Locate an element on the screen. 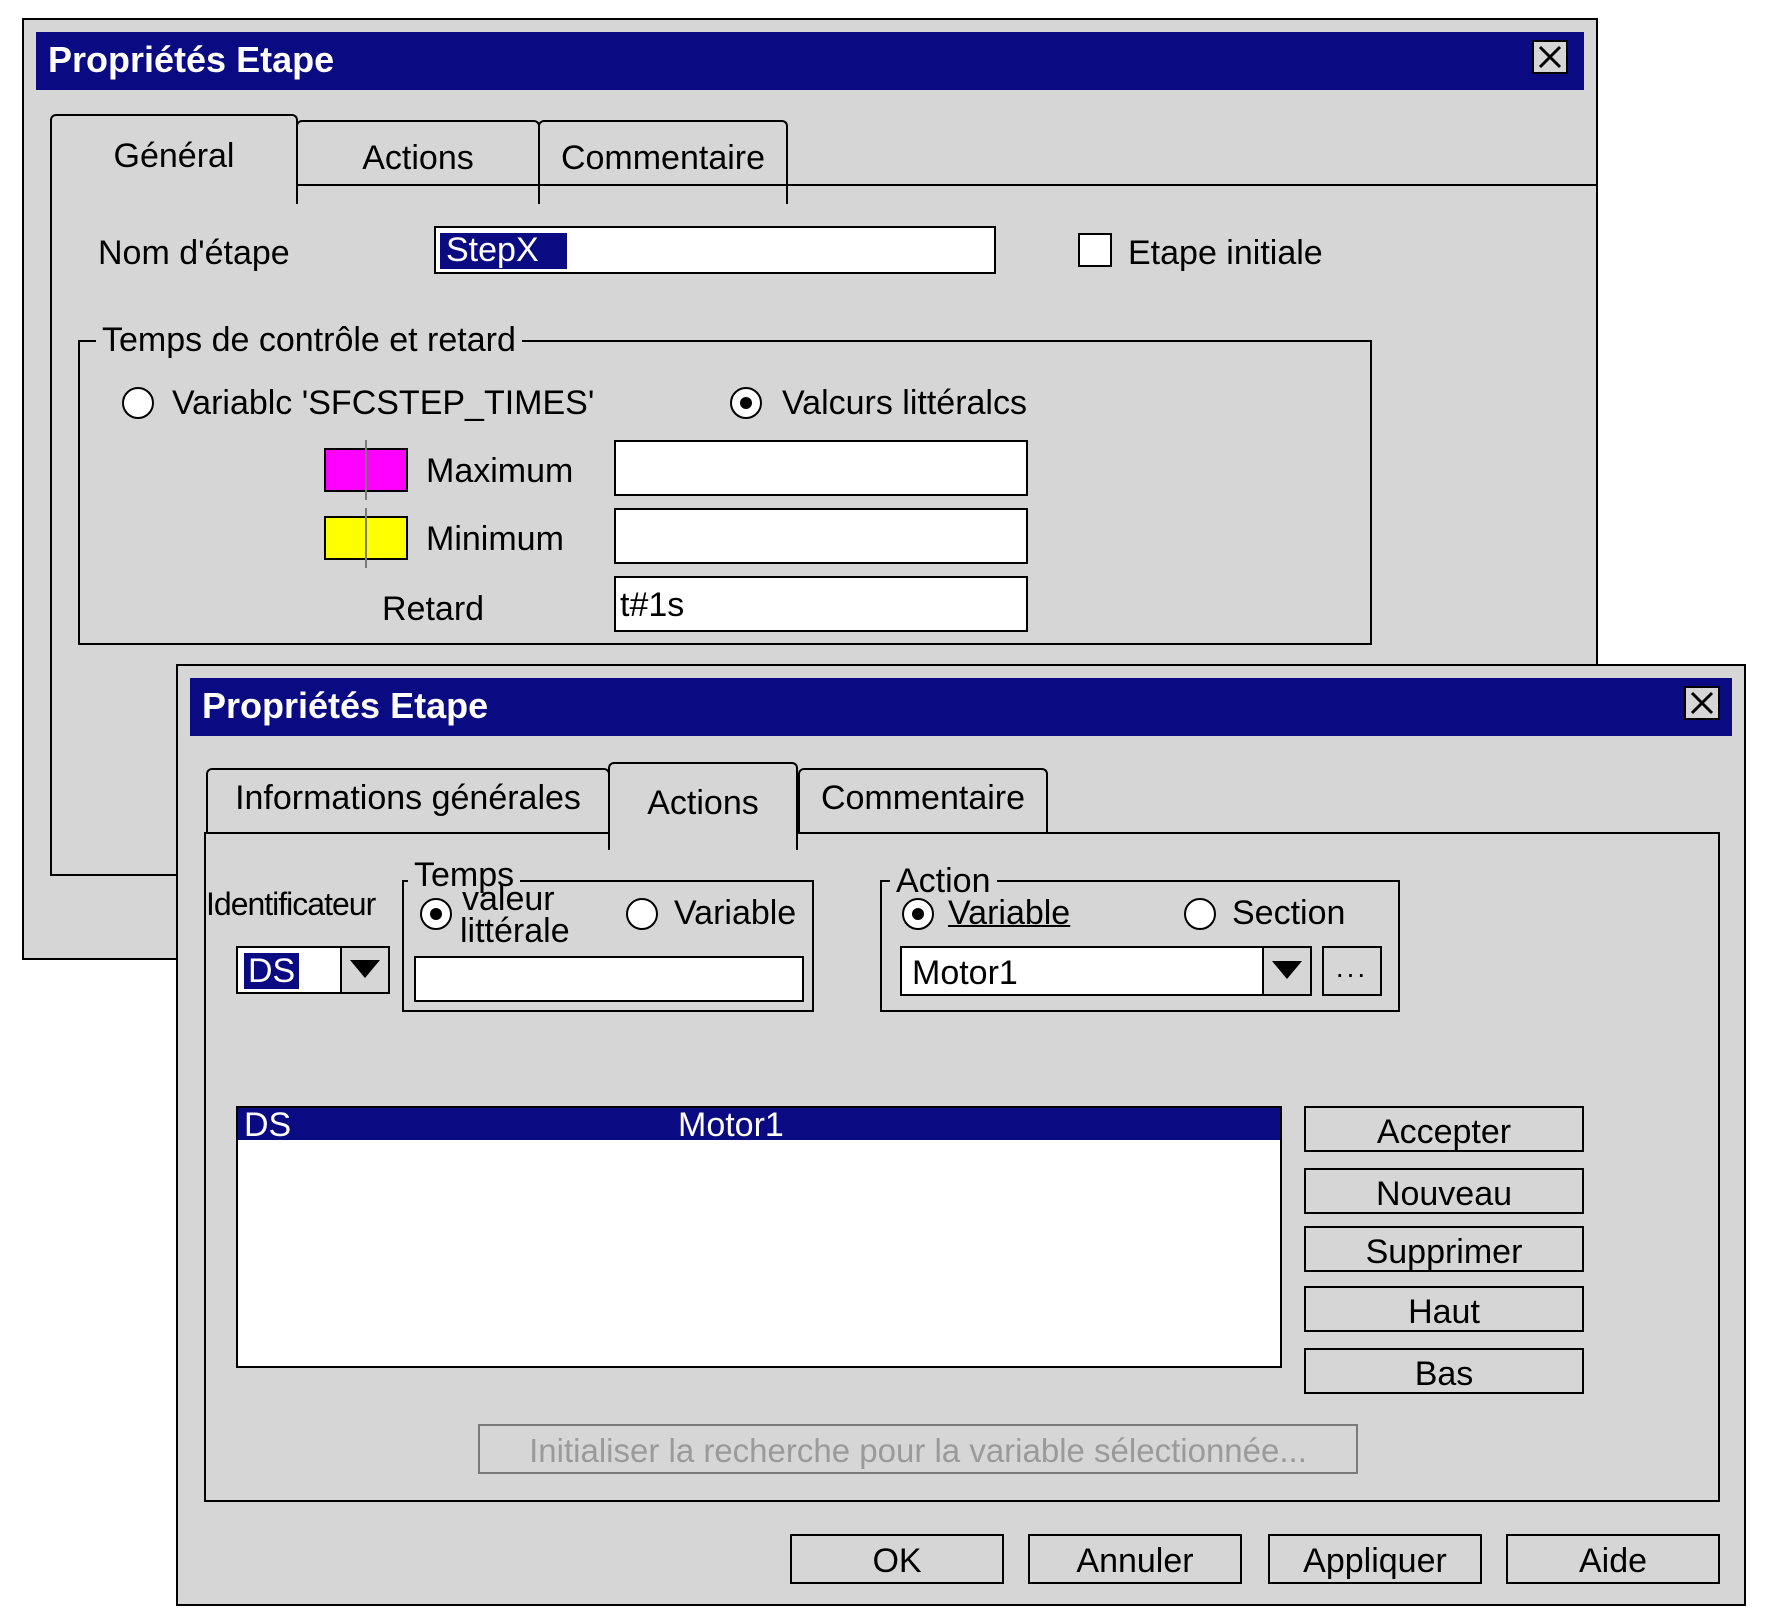  max-swatch-tick is located at coordinates (366, 470).